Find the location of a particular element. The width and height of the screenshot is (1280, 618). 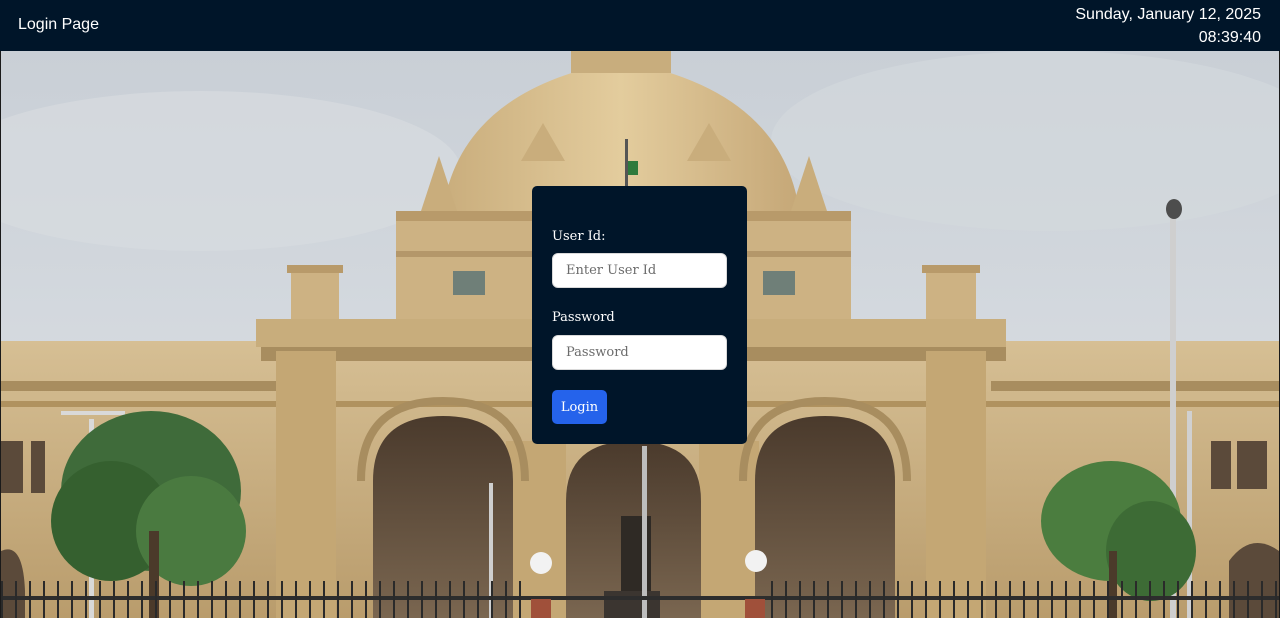

user-id-input is located at coordinates (639, 270).